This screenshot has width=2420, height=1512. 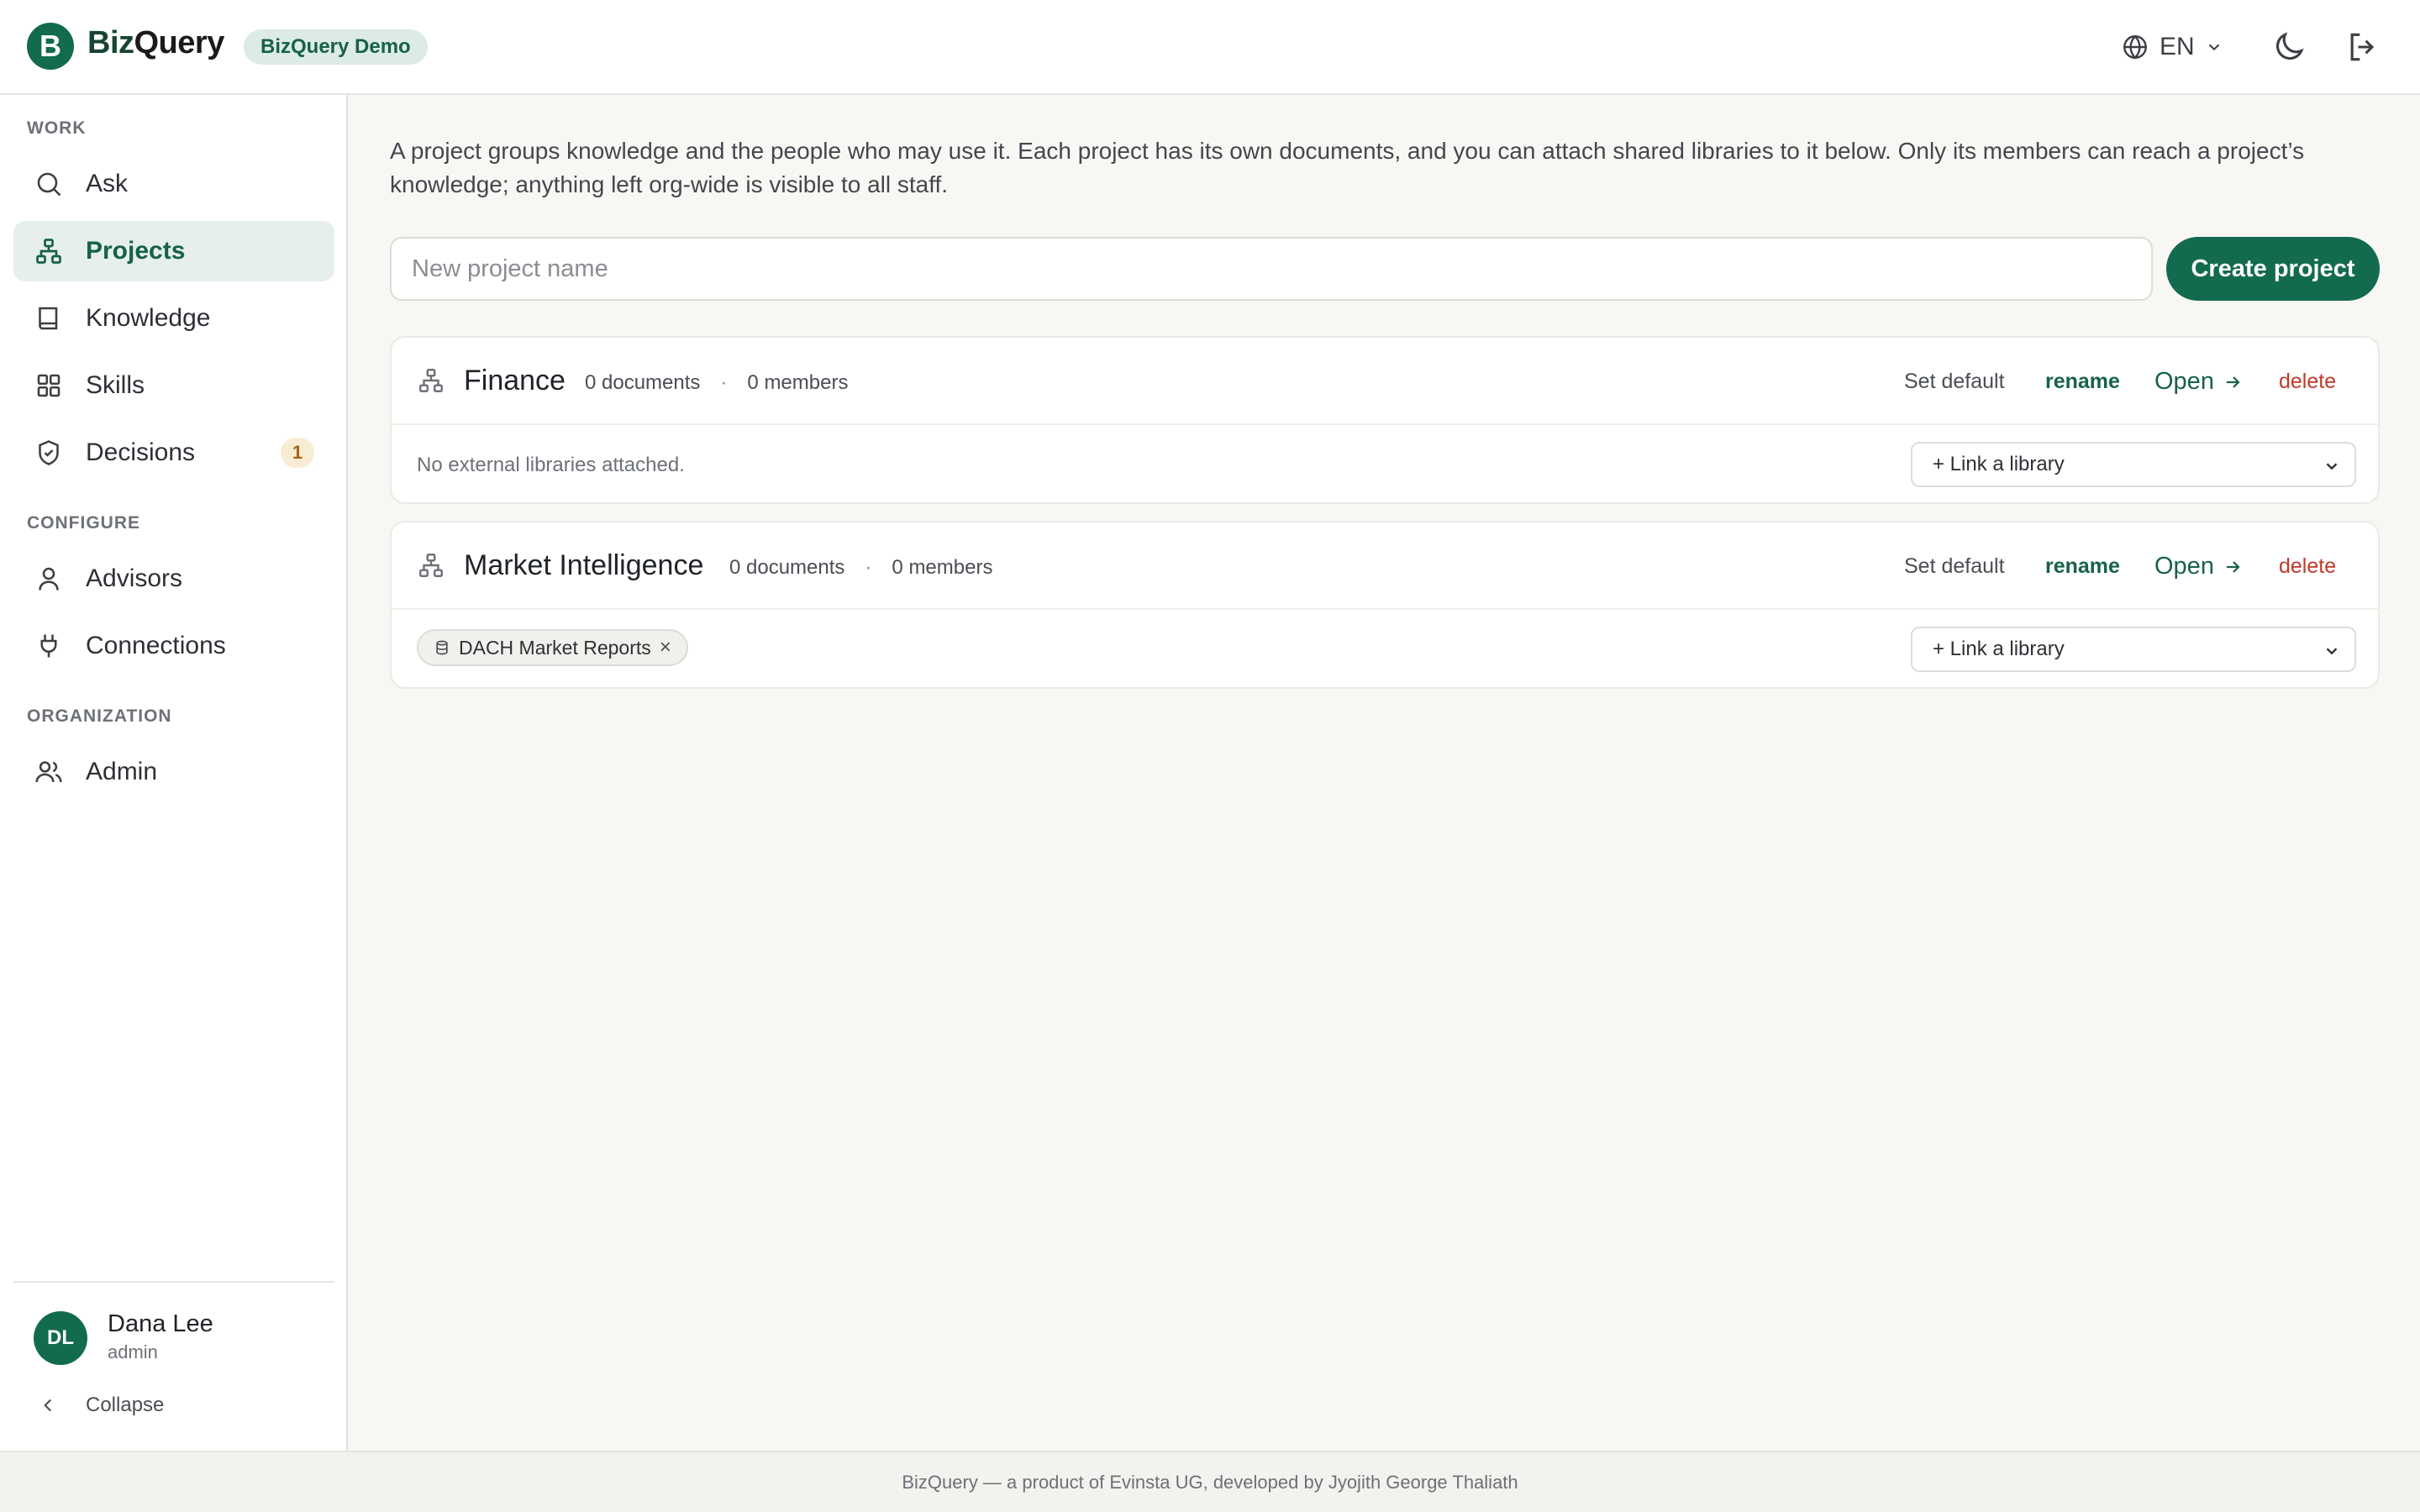 I want to click on library-chip: DACH Market Reports ×, so click(x=552, y=647).